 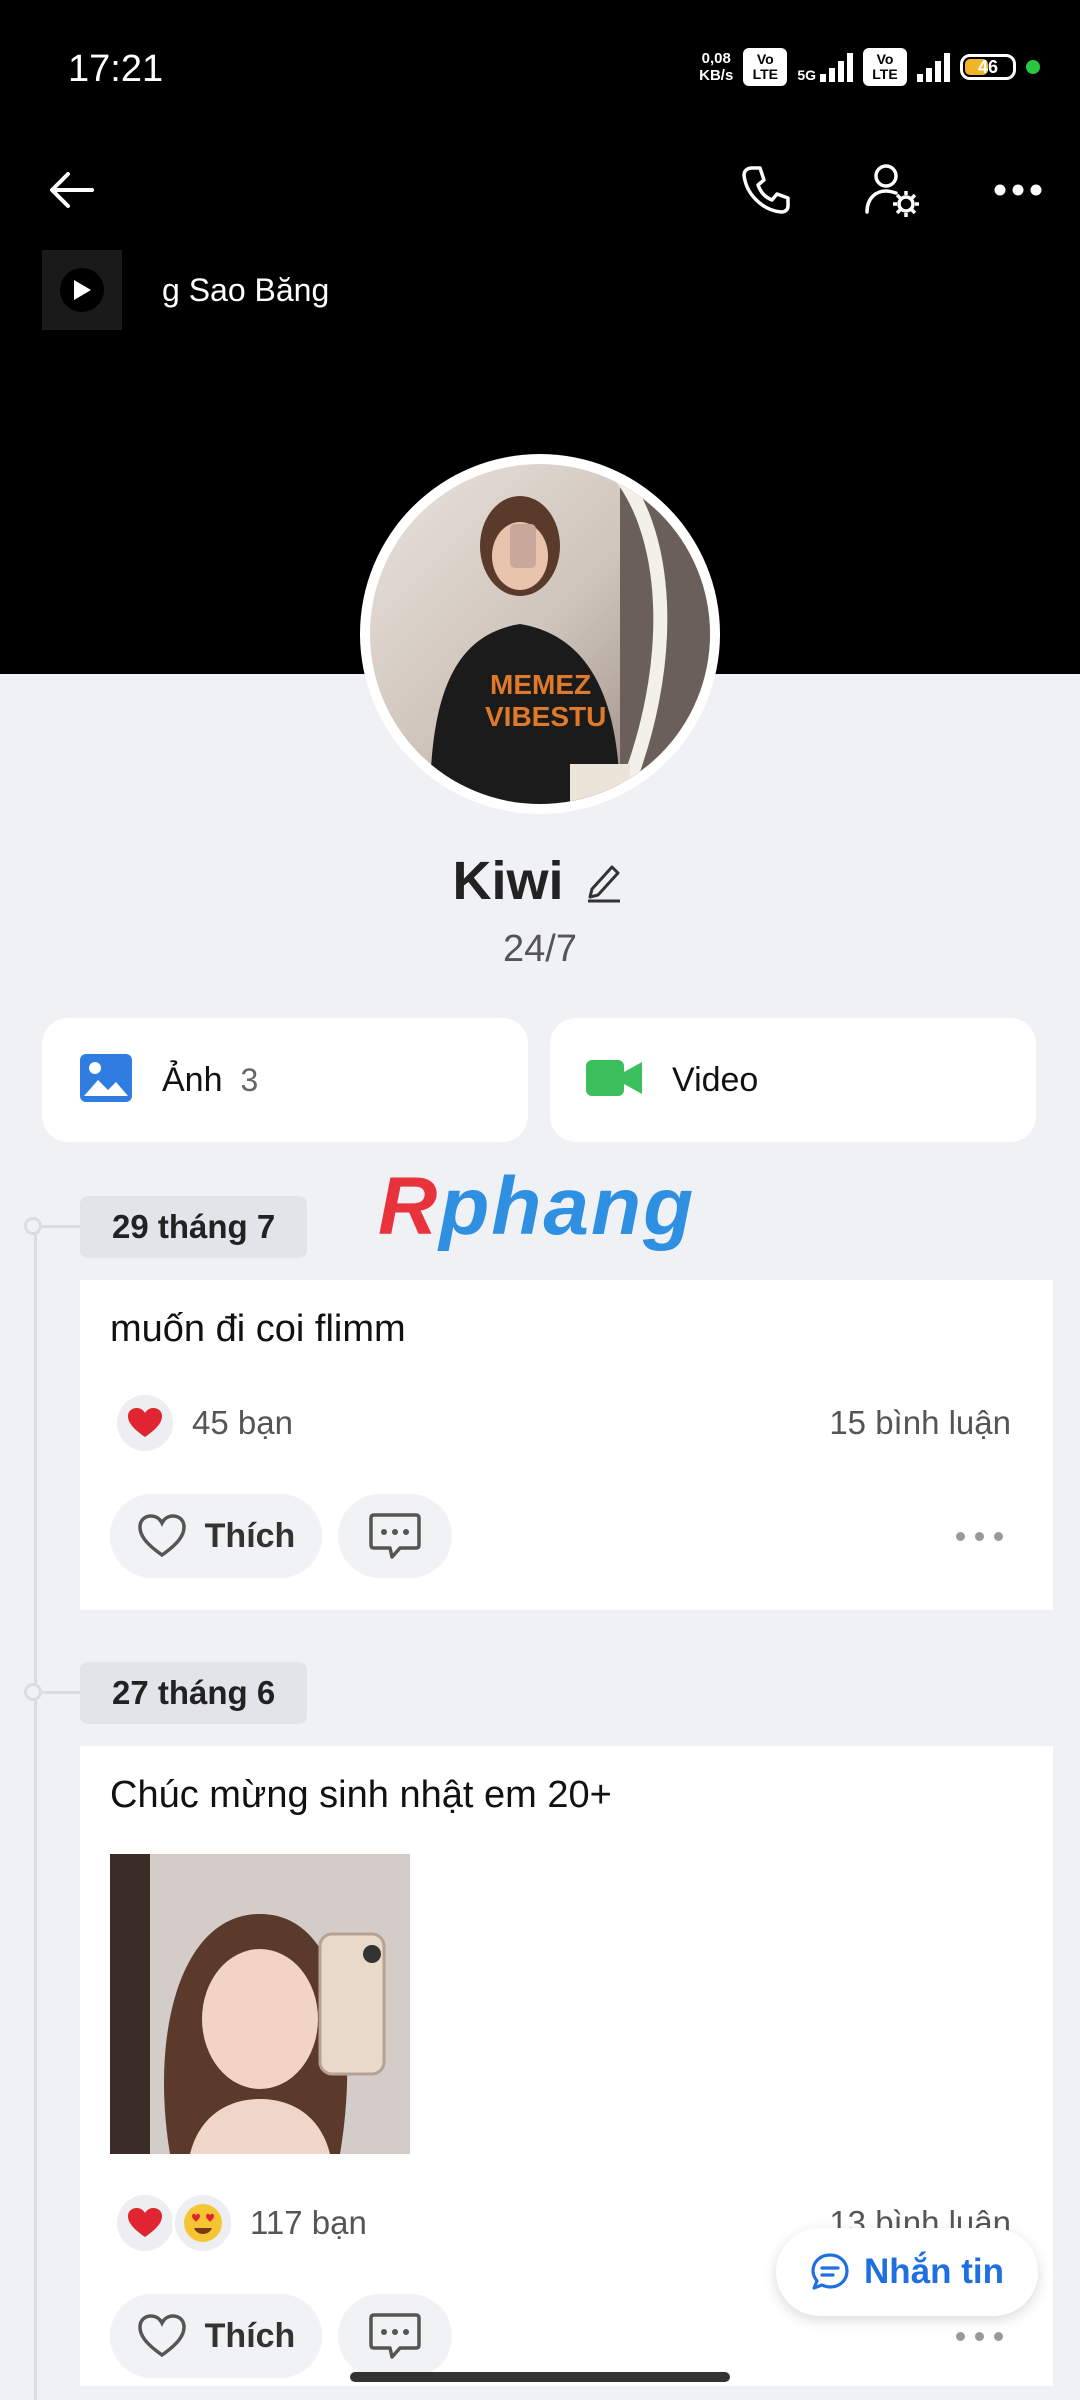 I want to click on system-icons: 0,08 KB/s Vo LTE 5G Vo LTE 46, so click(x=869, y=67).